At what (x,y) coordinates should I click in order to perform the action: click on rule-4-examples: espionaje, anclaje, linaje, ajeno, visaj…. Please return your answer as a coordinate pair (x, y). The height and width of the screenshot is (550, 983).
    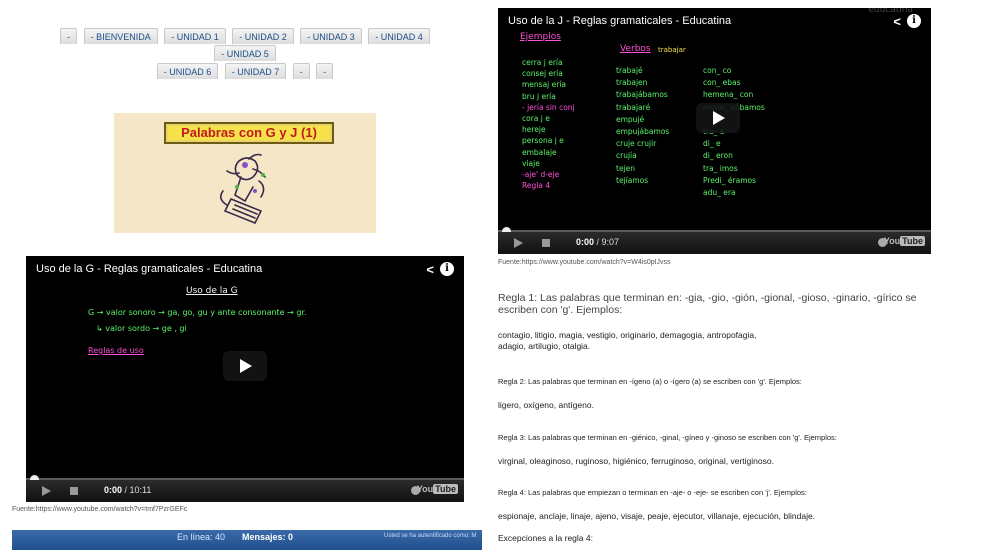
    Looking at the image, I should click on (657, 516).